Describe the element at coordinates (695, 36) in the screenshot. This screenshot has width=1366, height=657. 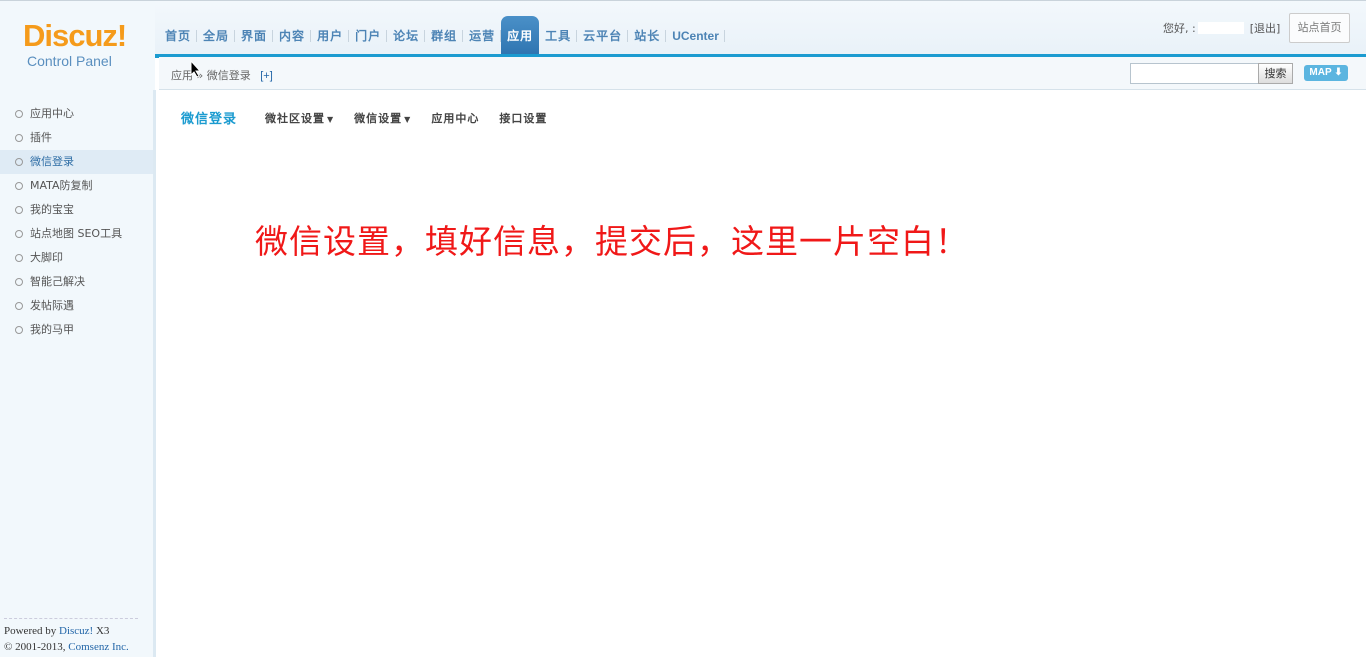
I see `nav-item: UCenter` at that location.